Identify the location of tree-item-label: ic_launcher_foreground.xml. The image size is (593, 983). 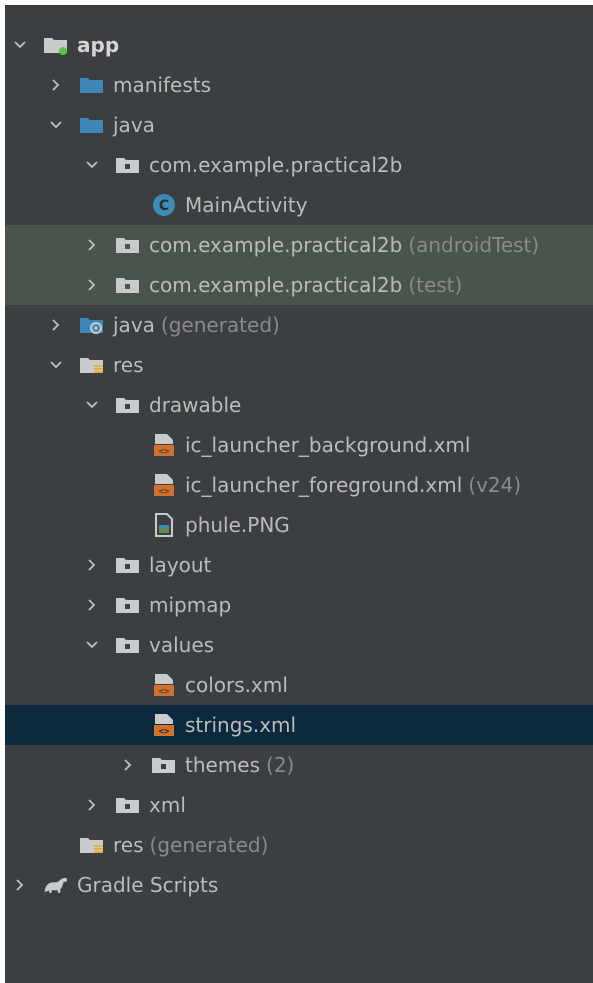
(324, 485).